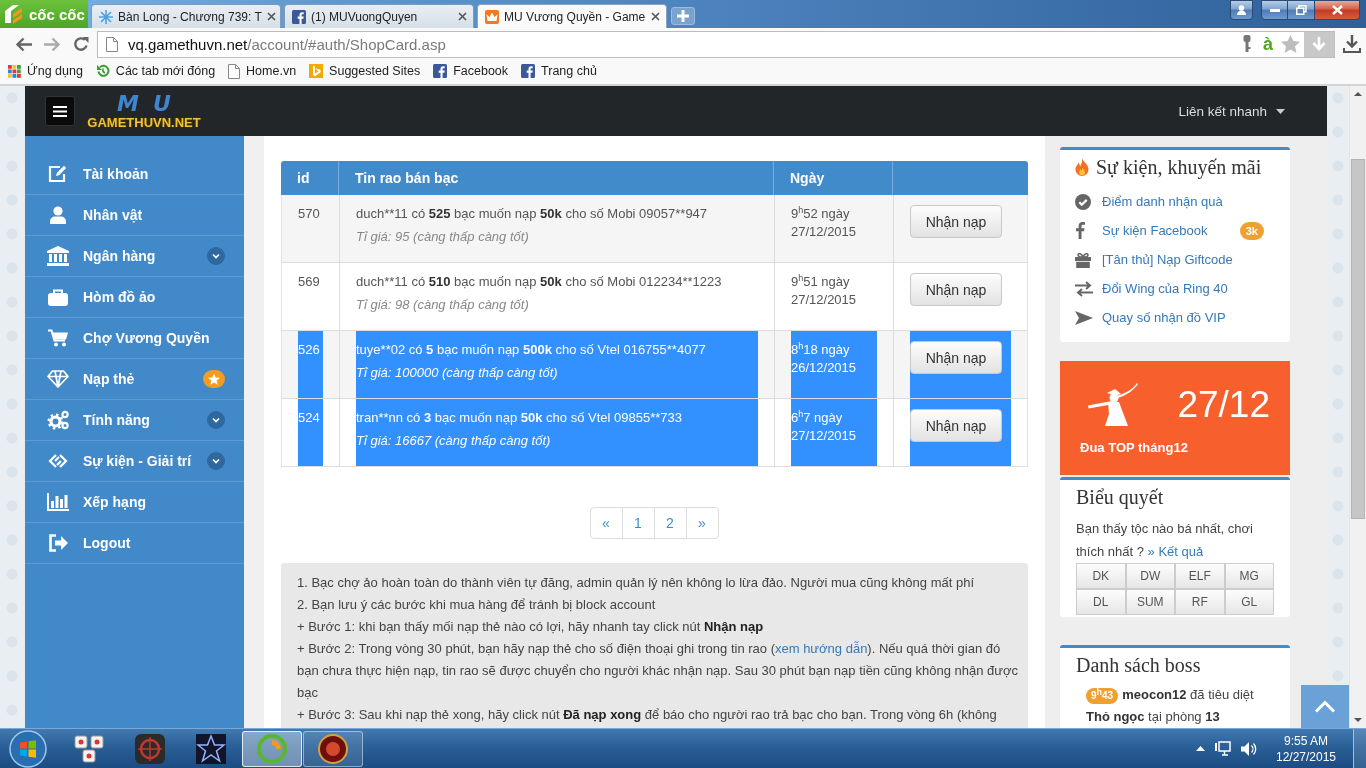 Image resolution: width=1366 pixels, height=768 pixels. I want to click on round-emblem-icon, so click(333, 748).